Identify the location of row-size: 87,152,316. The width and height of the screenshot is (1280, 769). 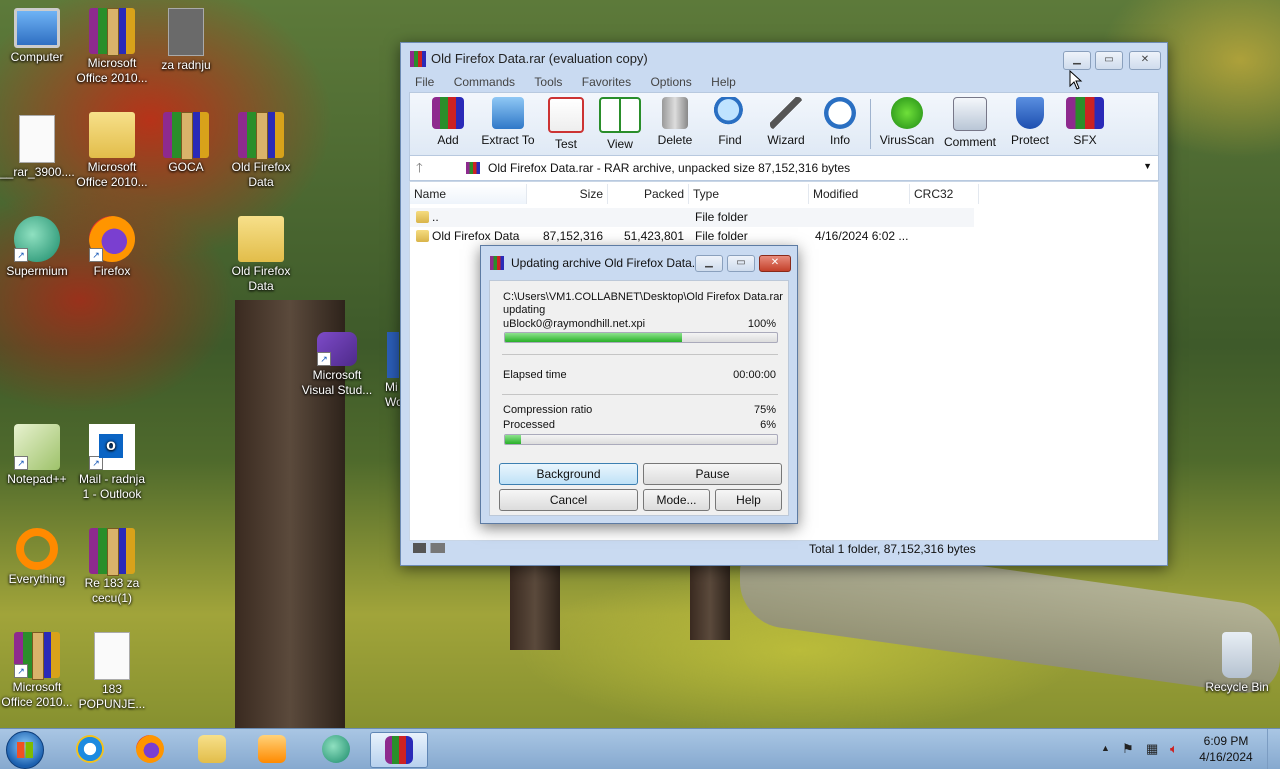
(572, 236).